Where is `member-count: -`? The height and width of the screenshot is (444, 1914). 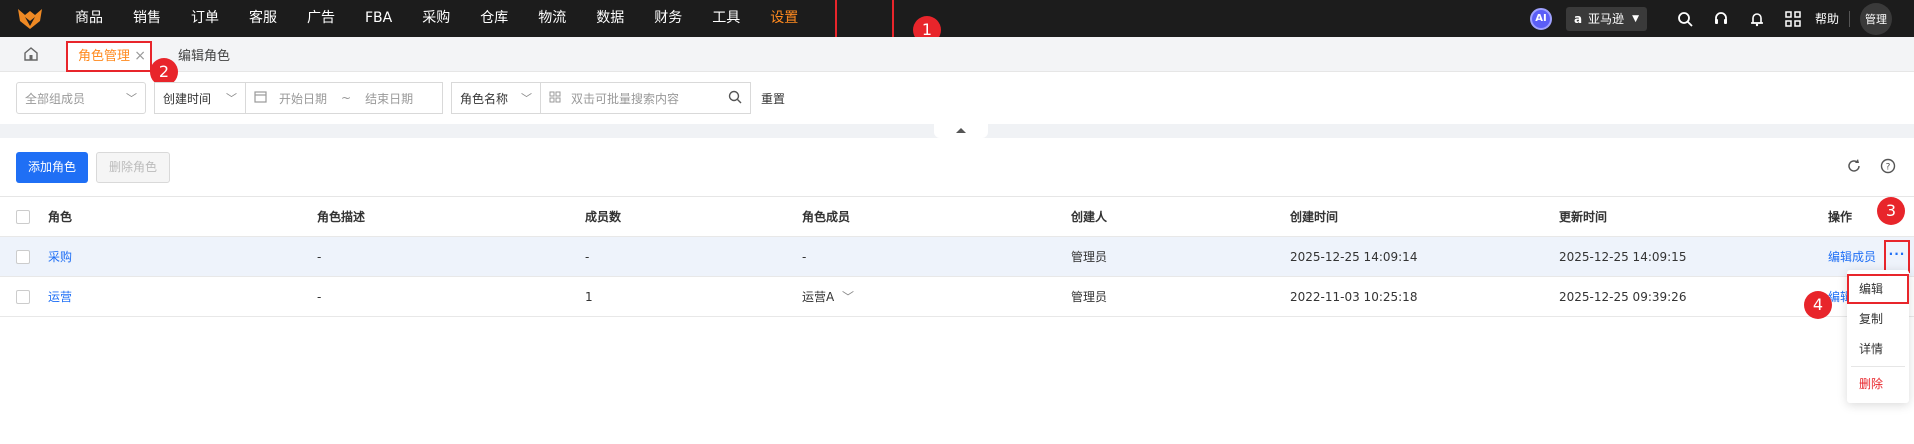
member-count: - is located at coordinates (587, 257).